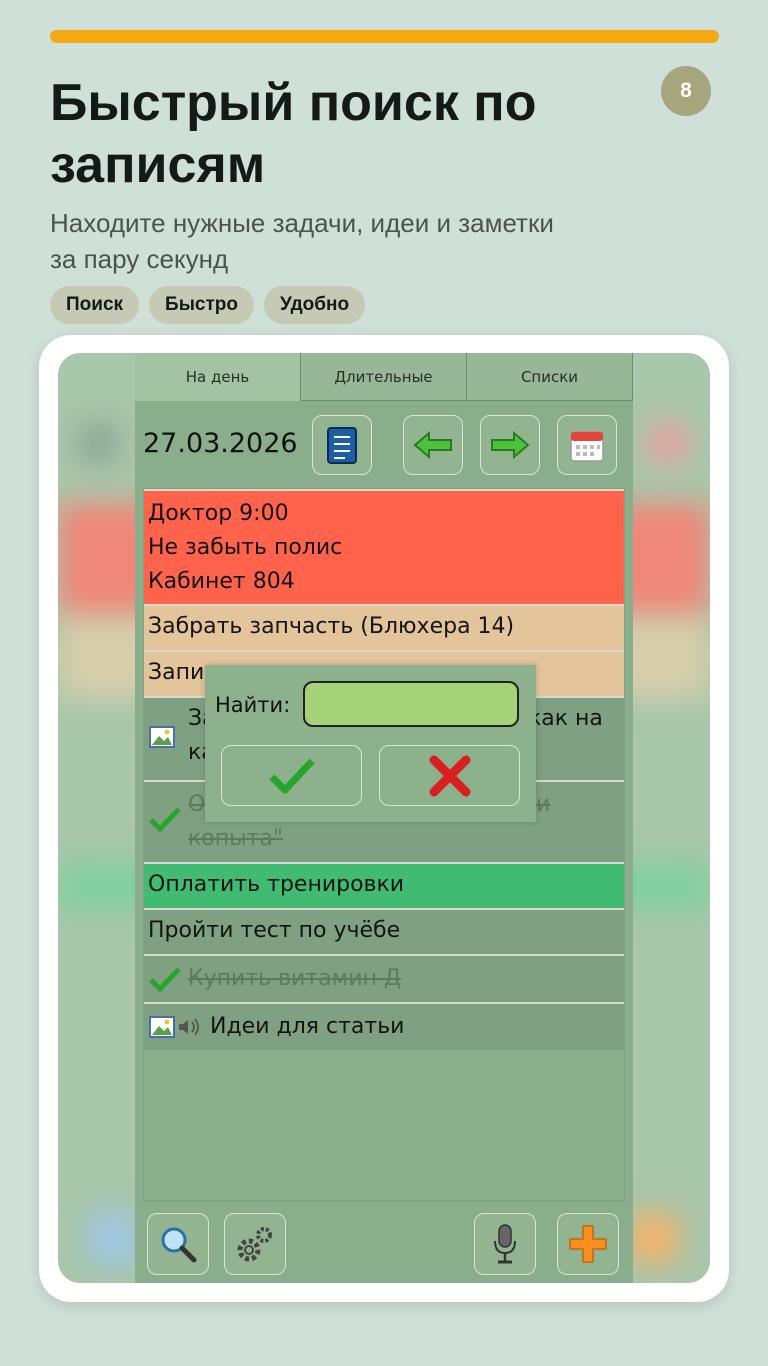 Image resolution: width=768 pixels, height=1366 pixels. I want to click on add-icon, so click(588, 1244).